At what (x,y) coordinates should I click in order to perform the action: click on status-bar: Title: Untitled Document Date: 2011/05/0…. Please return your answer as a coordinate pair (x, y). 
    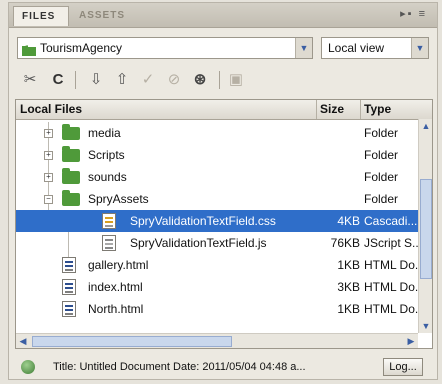
    Looking at the image, I should click on (223, 367).